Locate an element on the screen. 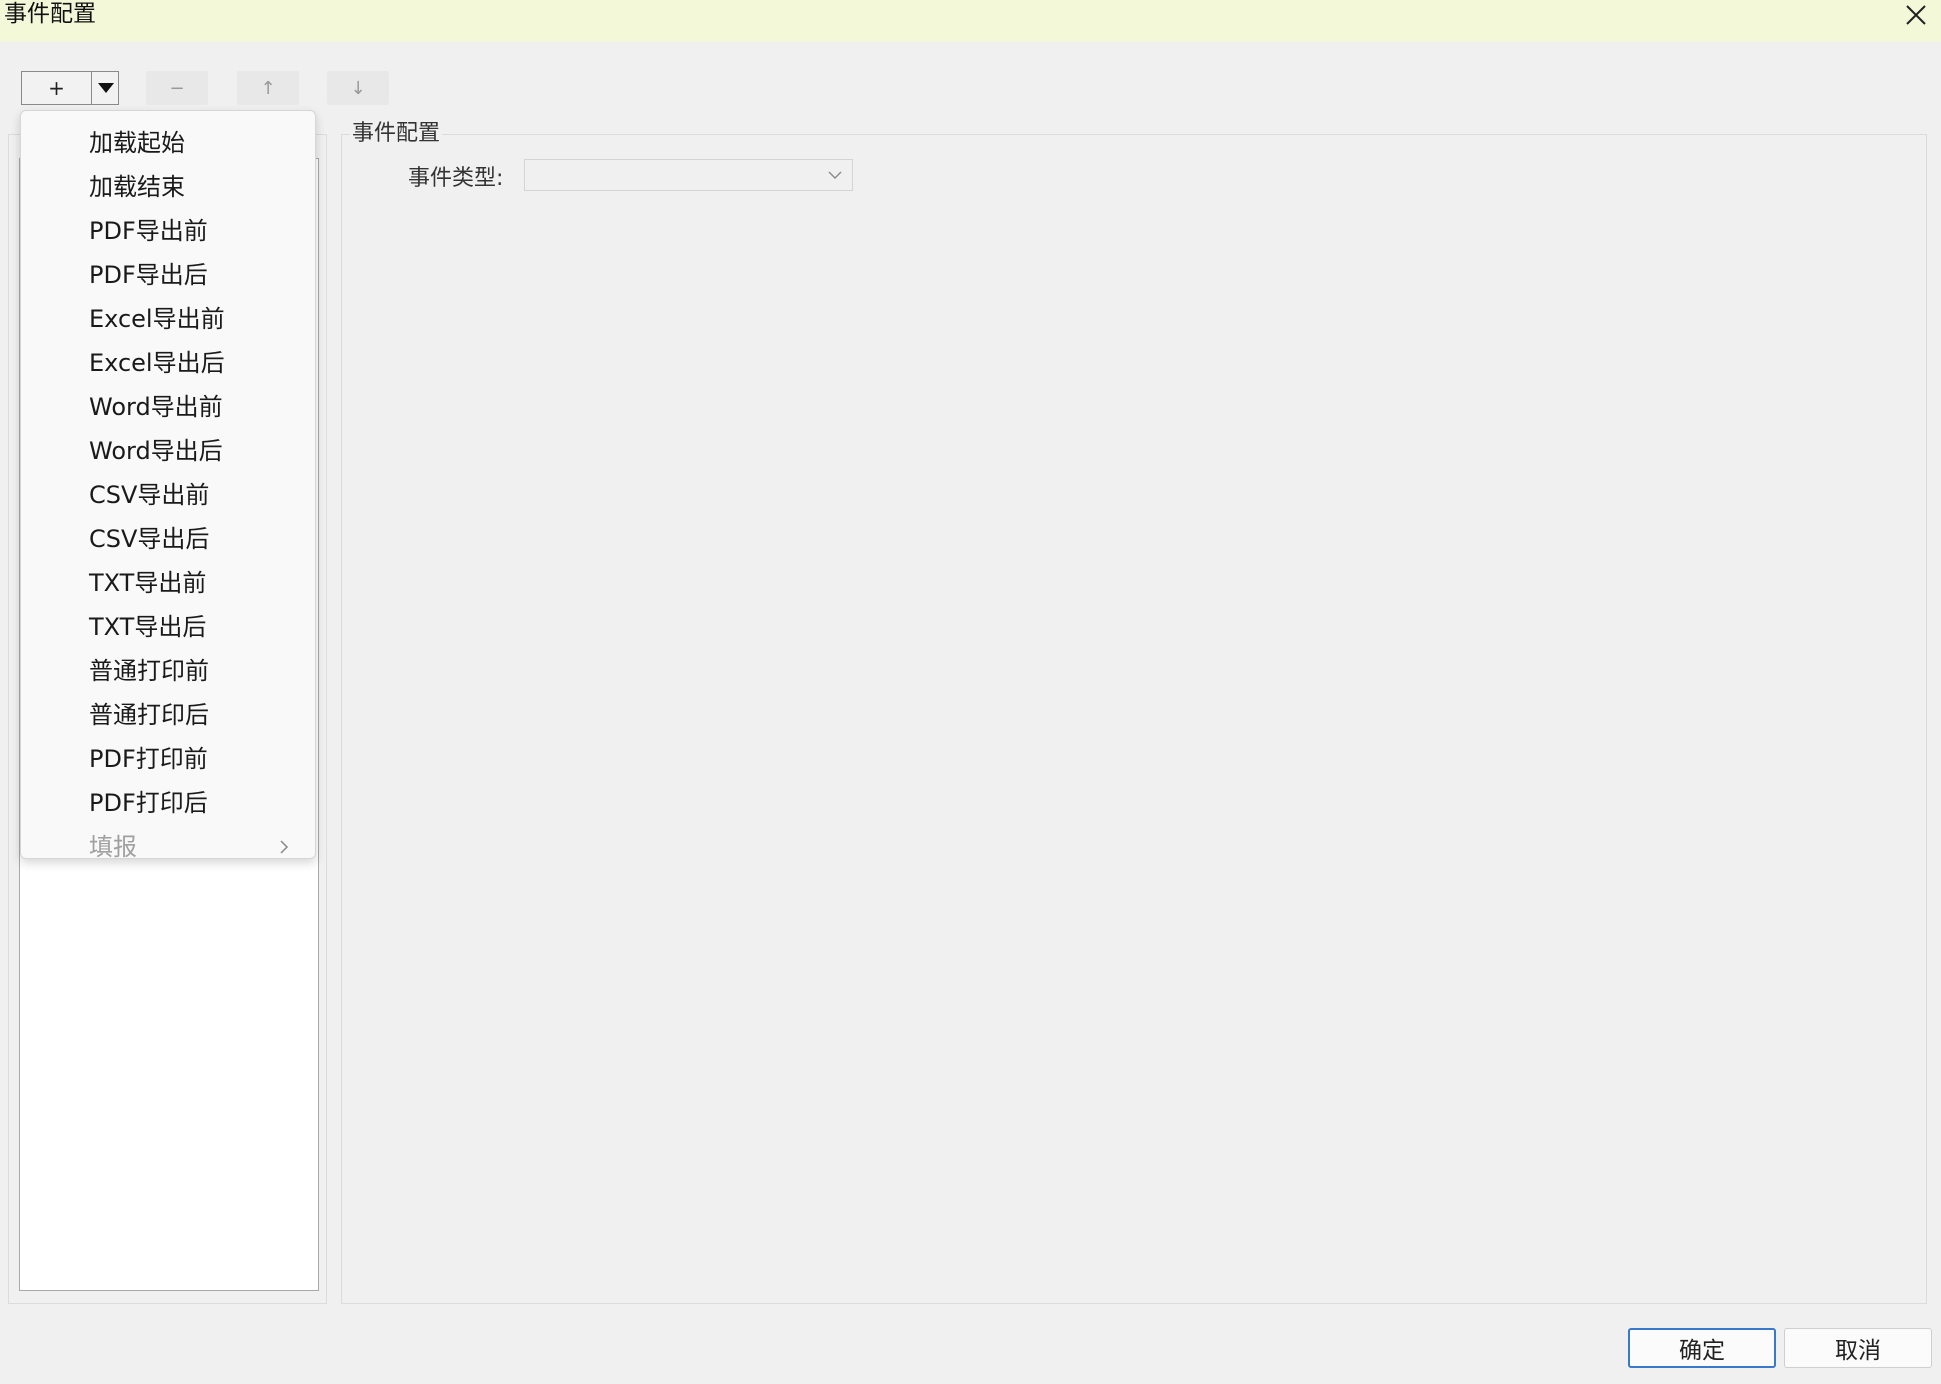 The height and width of the screenshot is (1384, 1941). menu-item-label: PDF打印后 is located at coordinates (148, 803).